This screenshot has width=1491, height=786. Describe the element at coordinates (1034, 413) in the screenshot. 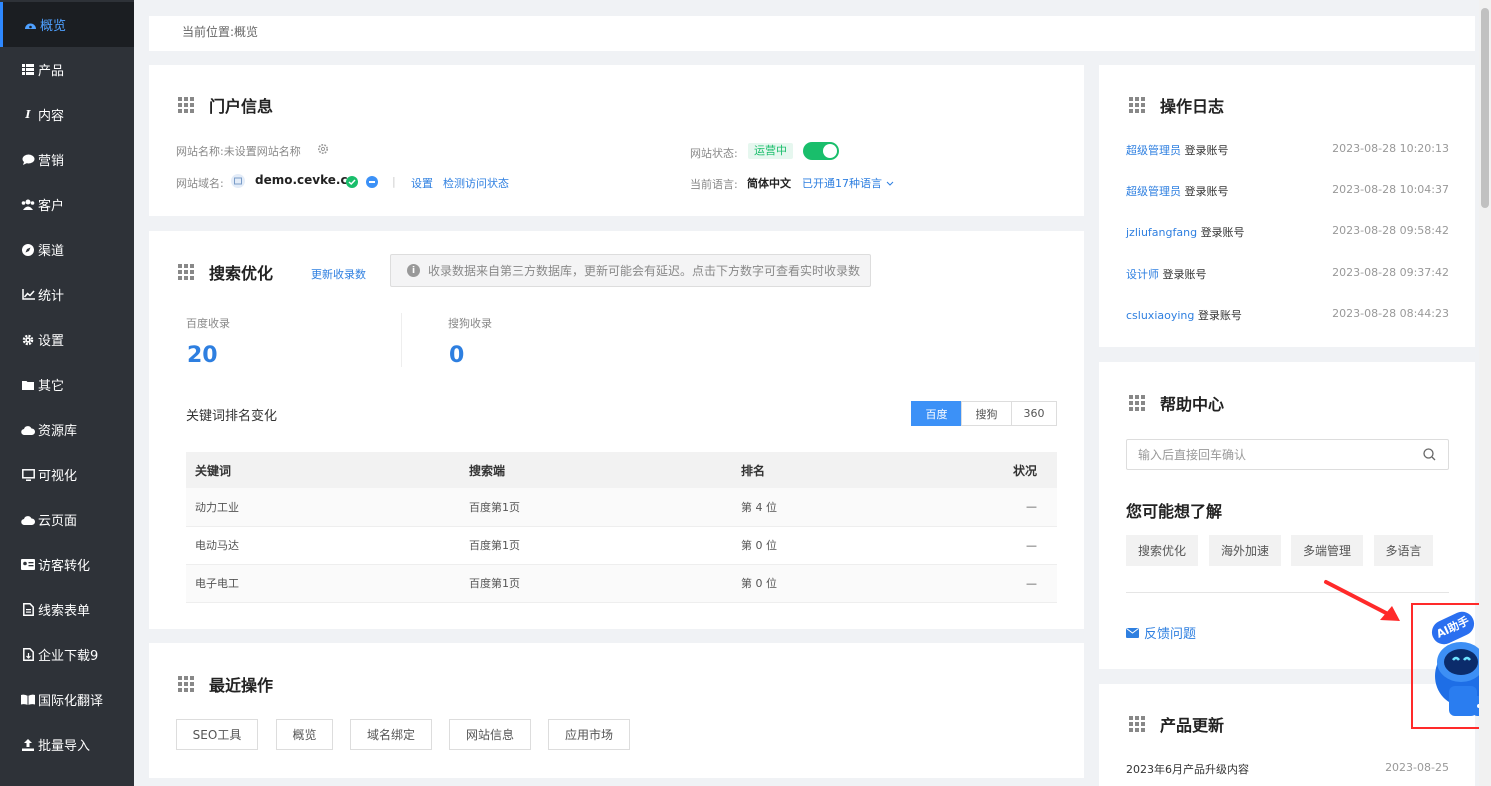

I see `engine-tab-360: 360` at that location.